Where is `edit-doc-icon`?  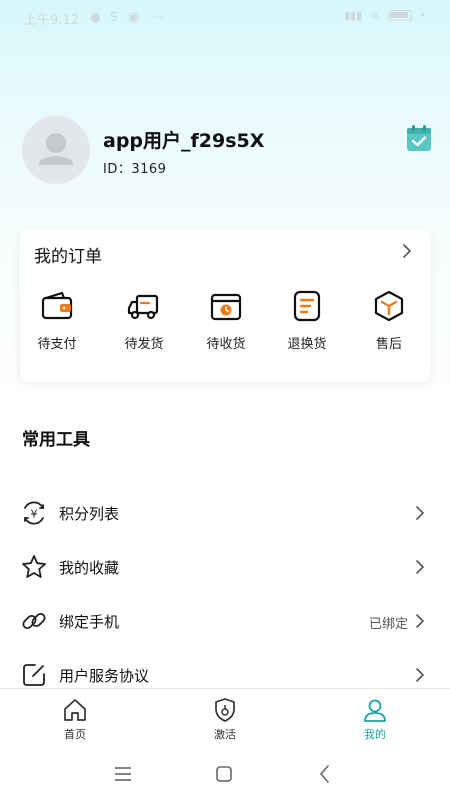 edit-doc-icon is located at coordinates (34, 675).